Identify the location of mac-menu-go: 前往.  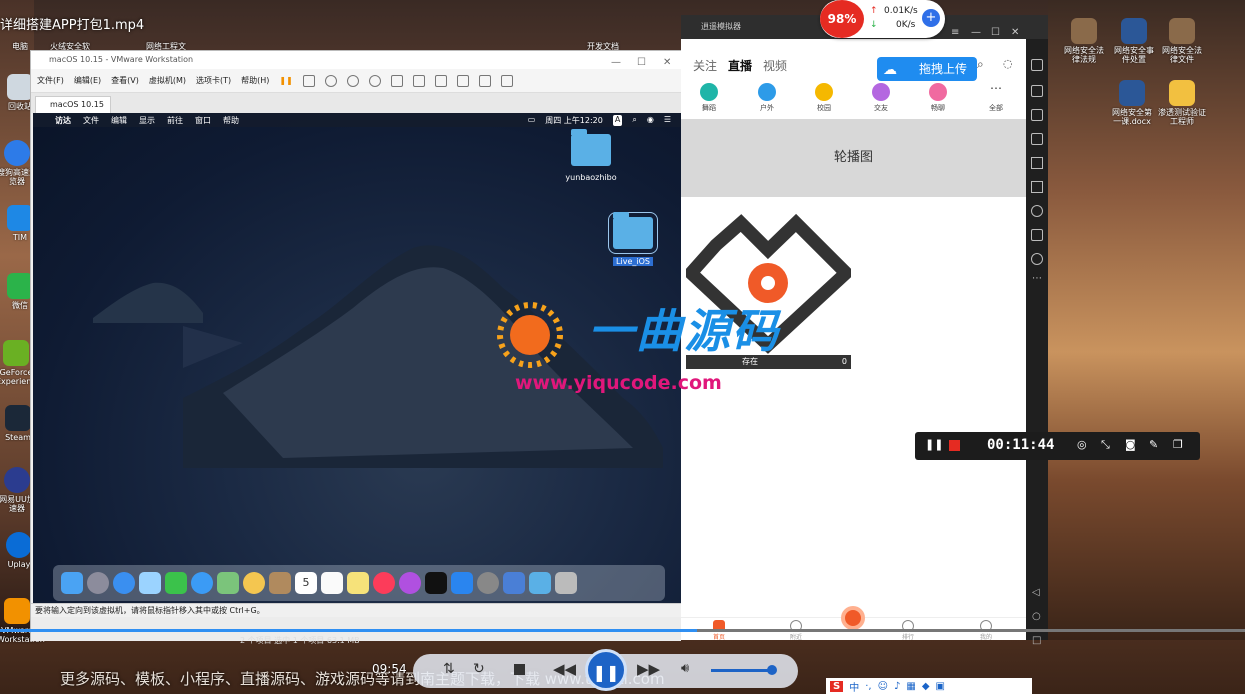
(175, 120).